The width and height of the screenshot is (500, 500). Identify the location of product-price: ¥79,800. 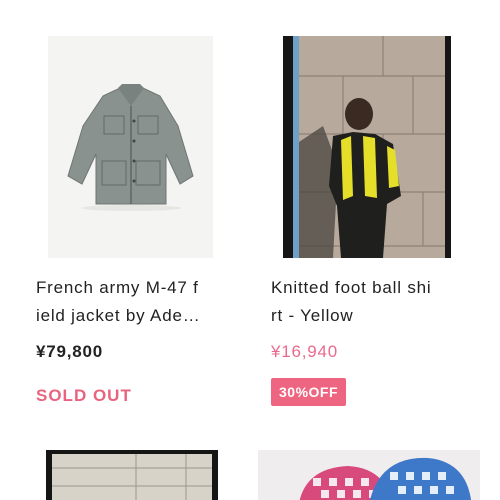
(70, 351).